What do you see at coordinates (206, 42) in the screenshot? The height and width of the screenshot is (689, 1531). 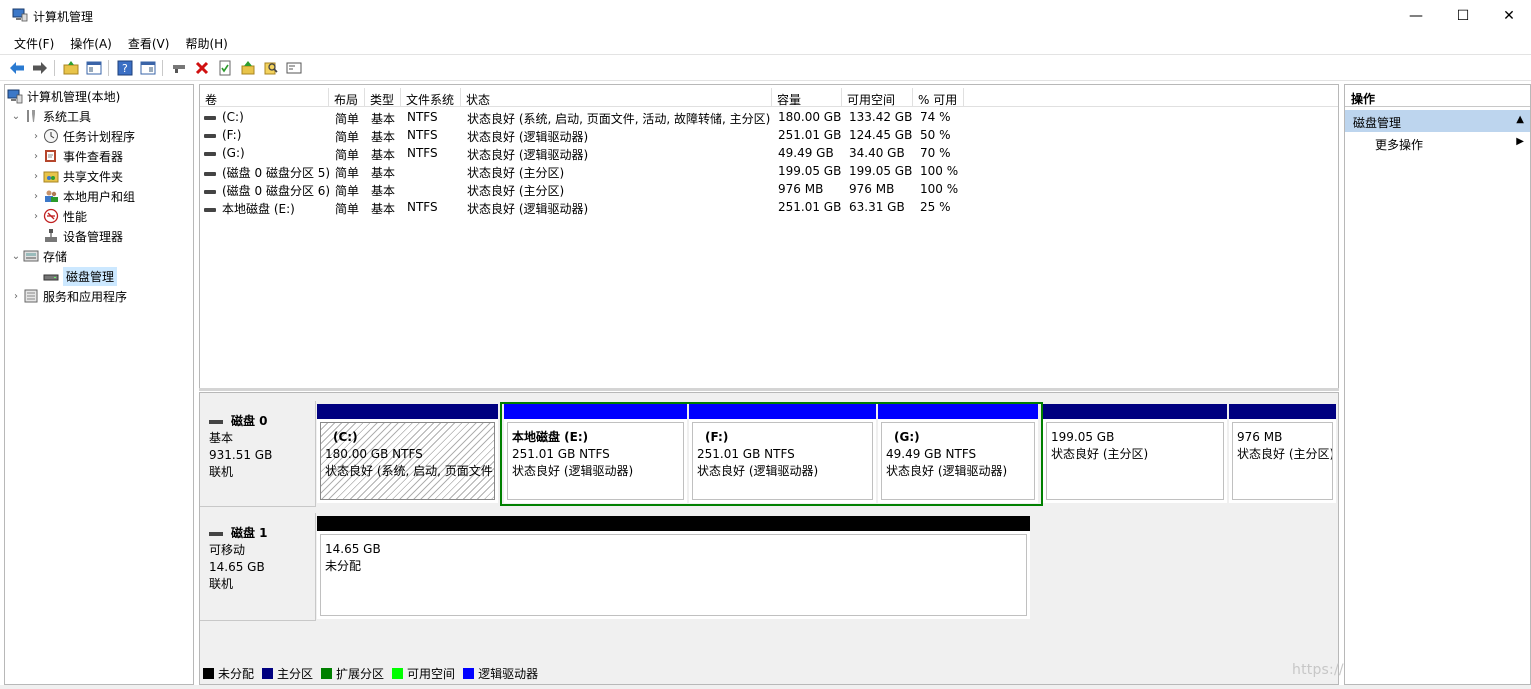 I see `menu-help: 帮助(H)` at bounding box center [206, 42].